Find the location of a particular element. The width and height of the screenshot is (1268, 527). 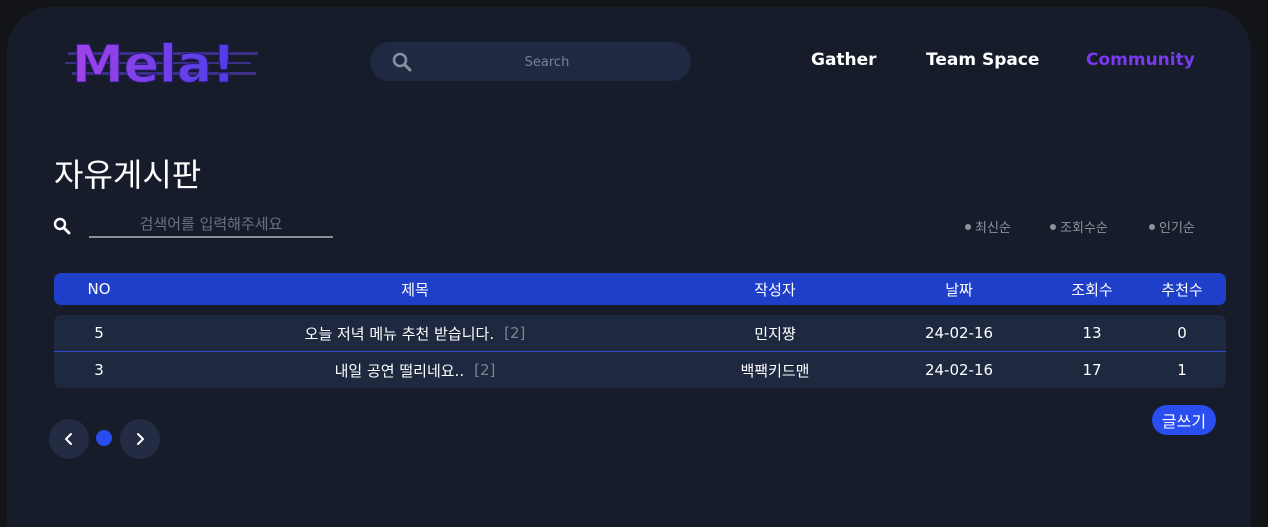

row-no: 5 is located at coordinates (99, 333).